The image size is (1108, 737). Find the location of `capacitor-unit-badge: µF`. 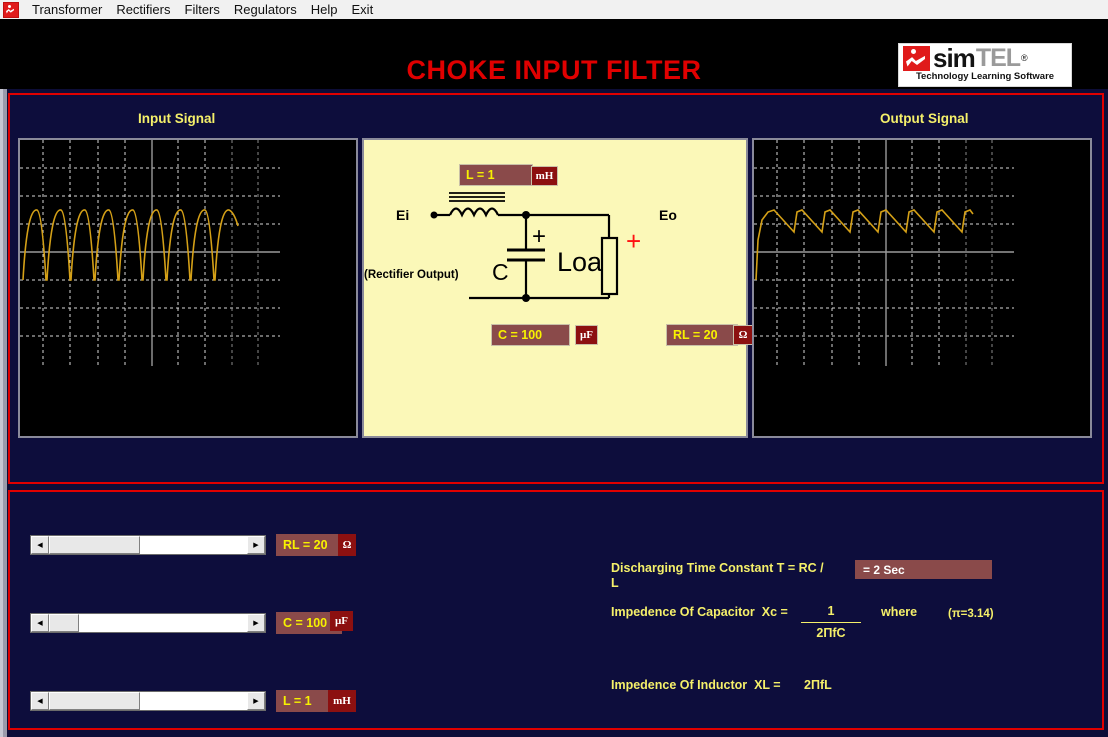

capacitor-unit-badge: µF is located at coordinates (586, 335).